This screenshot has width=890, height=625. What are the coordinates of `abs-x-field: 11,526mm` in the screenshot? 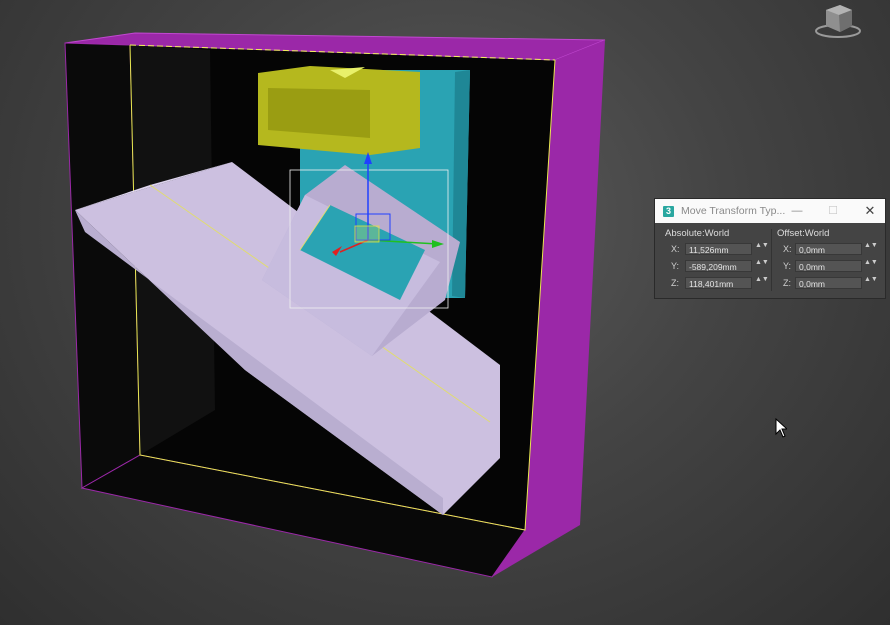 It's located at (718, 249).